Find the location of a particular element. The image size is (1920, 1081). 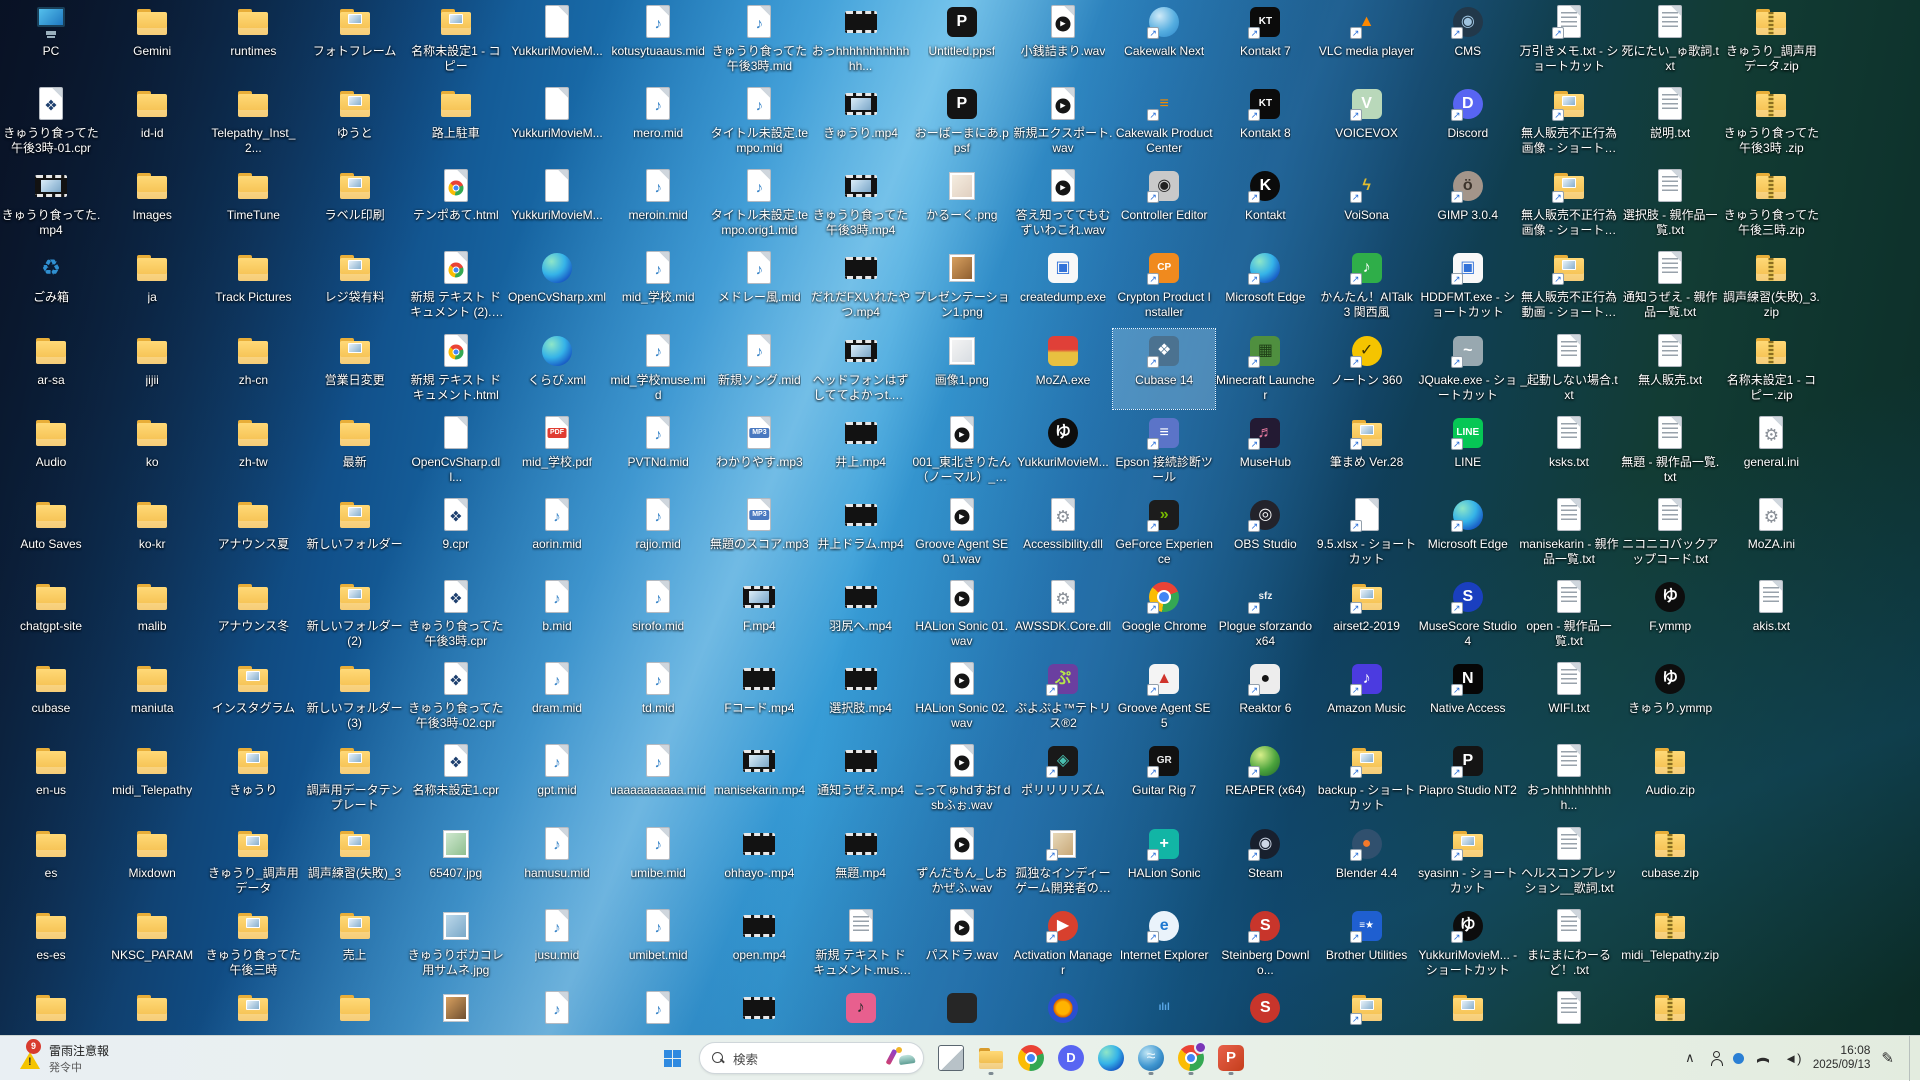

desktop-icon: ▣HDDFMT.exe - ショートカット is located at coordinates (1468, 286).